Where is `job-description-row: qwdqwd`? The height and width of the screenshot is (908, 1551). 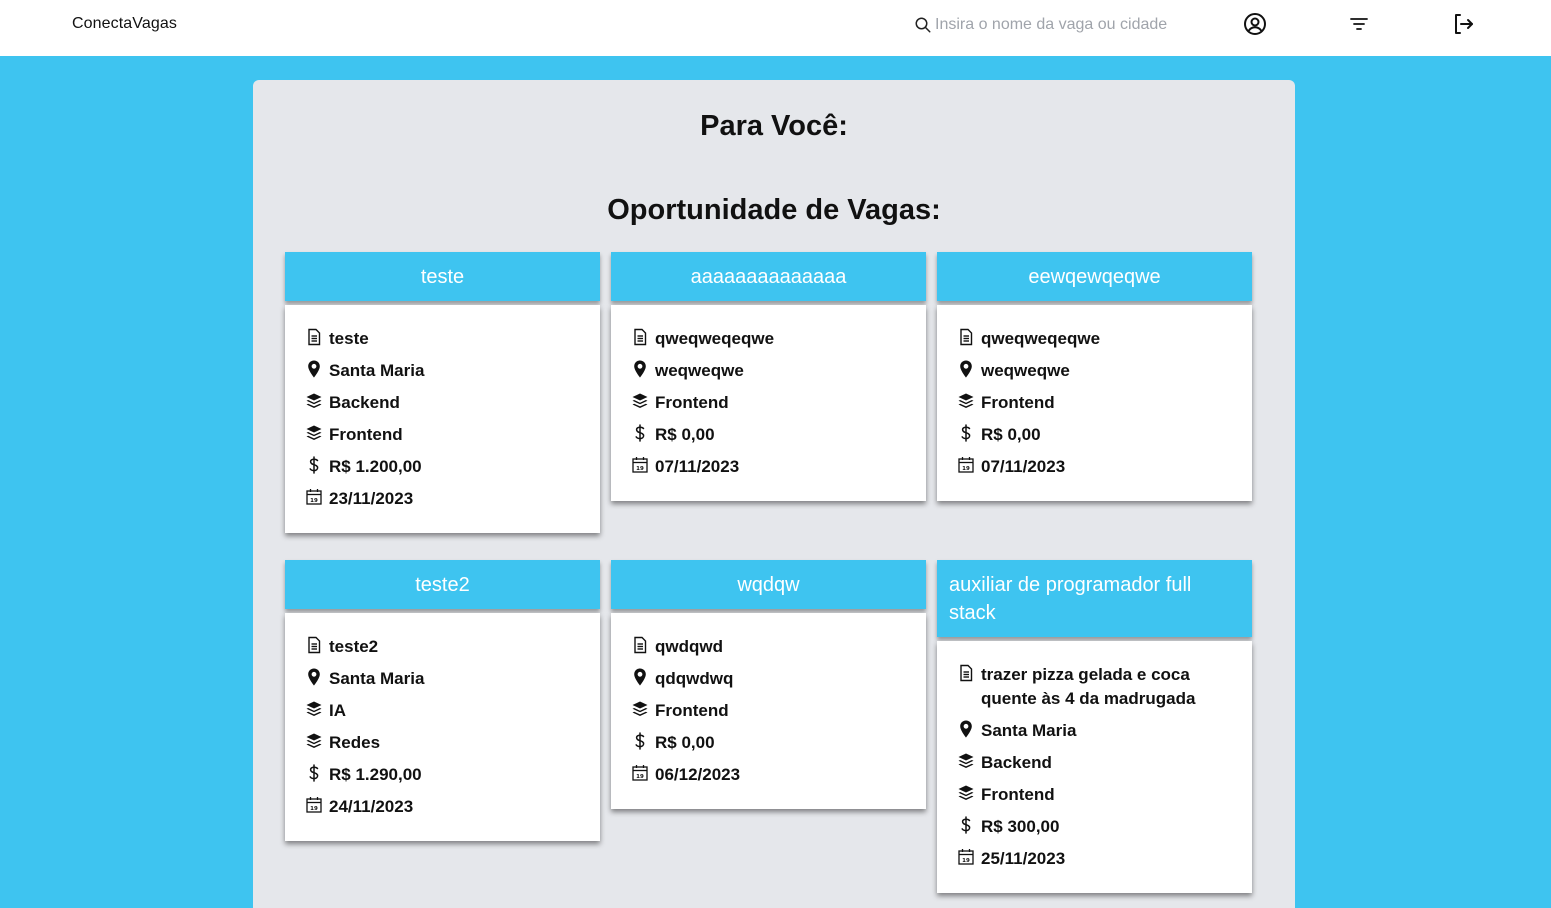 job-description-row: qwdqwd is located at coordinates (768, 647).